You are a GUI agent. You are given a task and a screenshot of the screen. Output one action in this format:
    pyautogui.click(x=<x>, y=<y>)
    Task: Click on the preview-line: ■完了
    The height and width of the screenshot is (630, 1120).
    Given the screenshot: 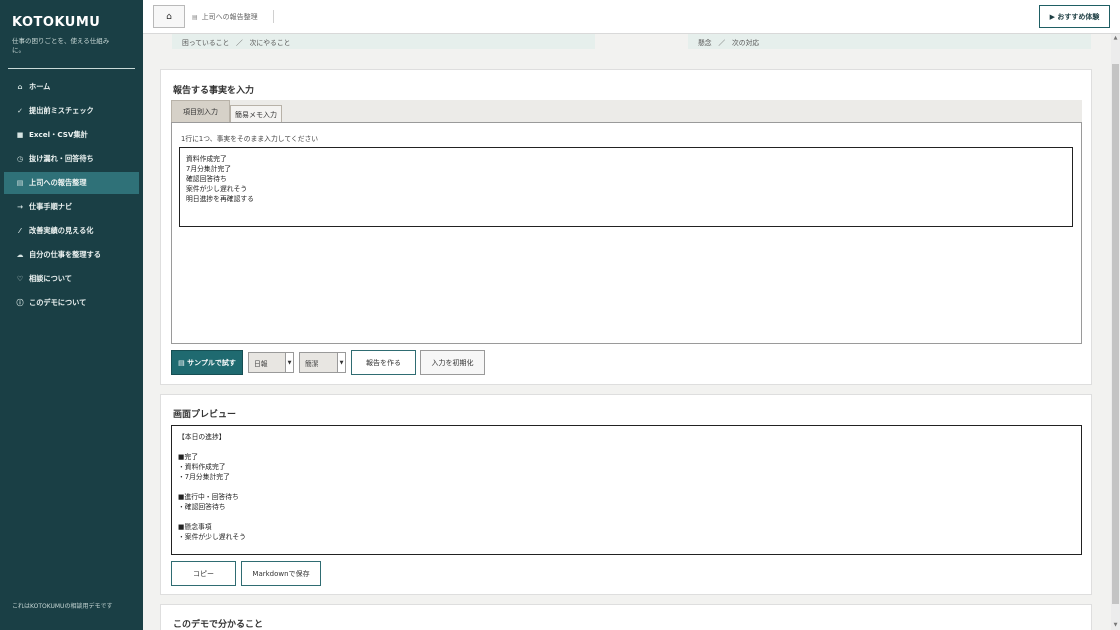 What is the action you would take?
    pyautogui.click(x=188, y=457)
    